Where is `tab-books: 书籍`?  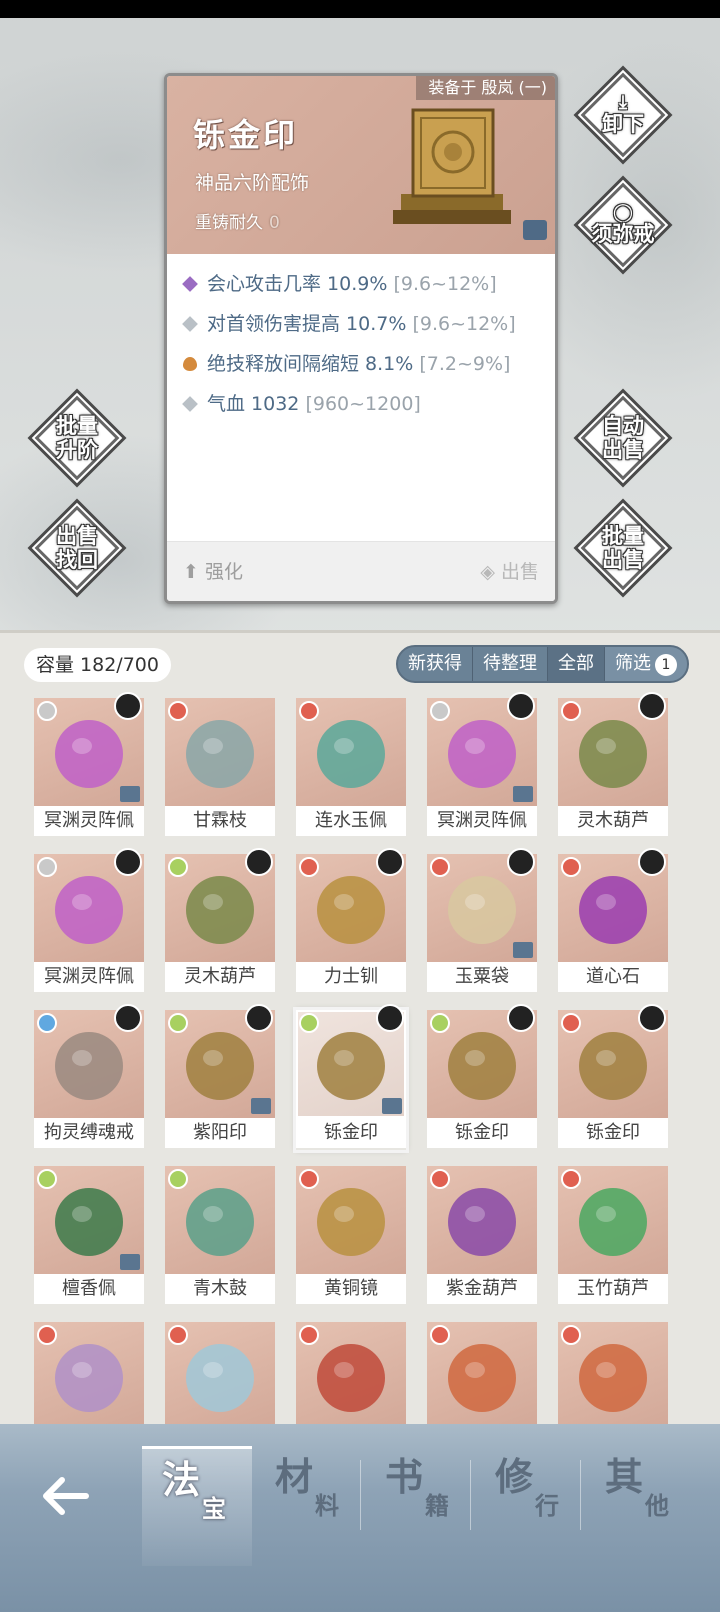
tab-books: 书籍 is located at coordinates (420, 1506).